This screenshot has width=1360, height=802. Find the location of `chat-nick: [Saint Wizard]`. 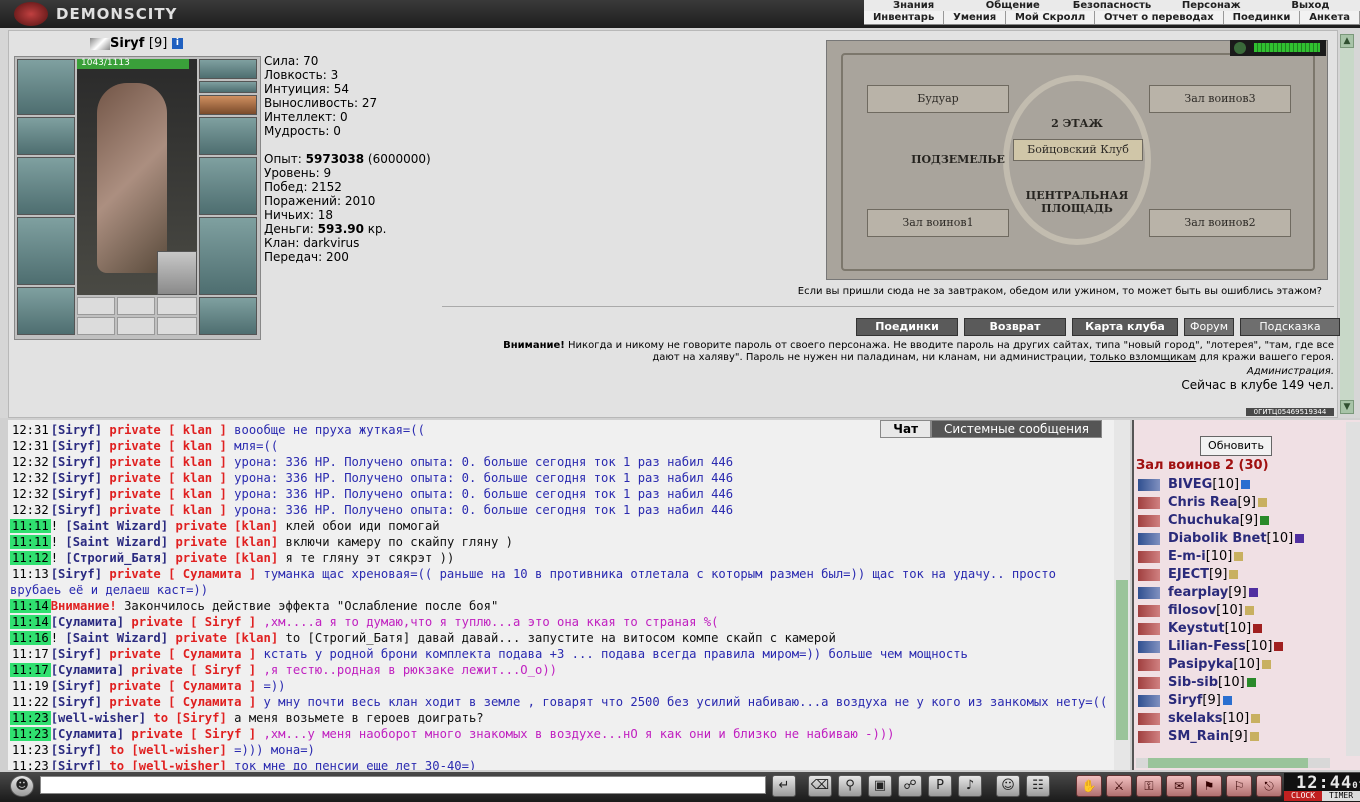

chat-nick: [Saint Wizard] is located at coordinates (116, 526).